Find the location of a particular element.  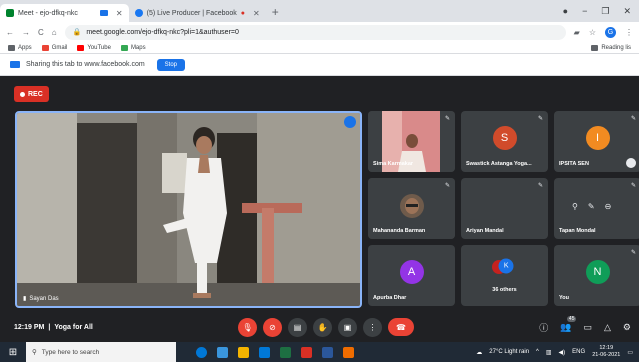

menu-icon: ⋮ is located at coordinates (629, 32).